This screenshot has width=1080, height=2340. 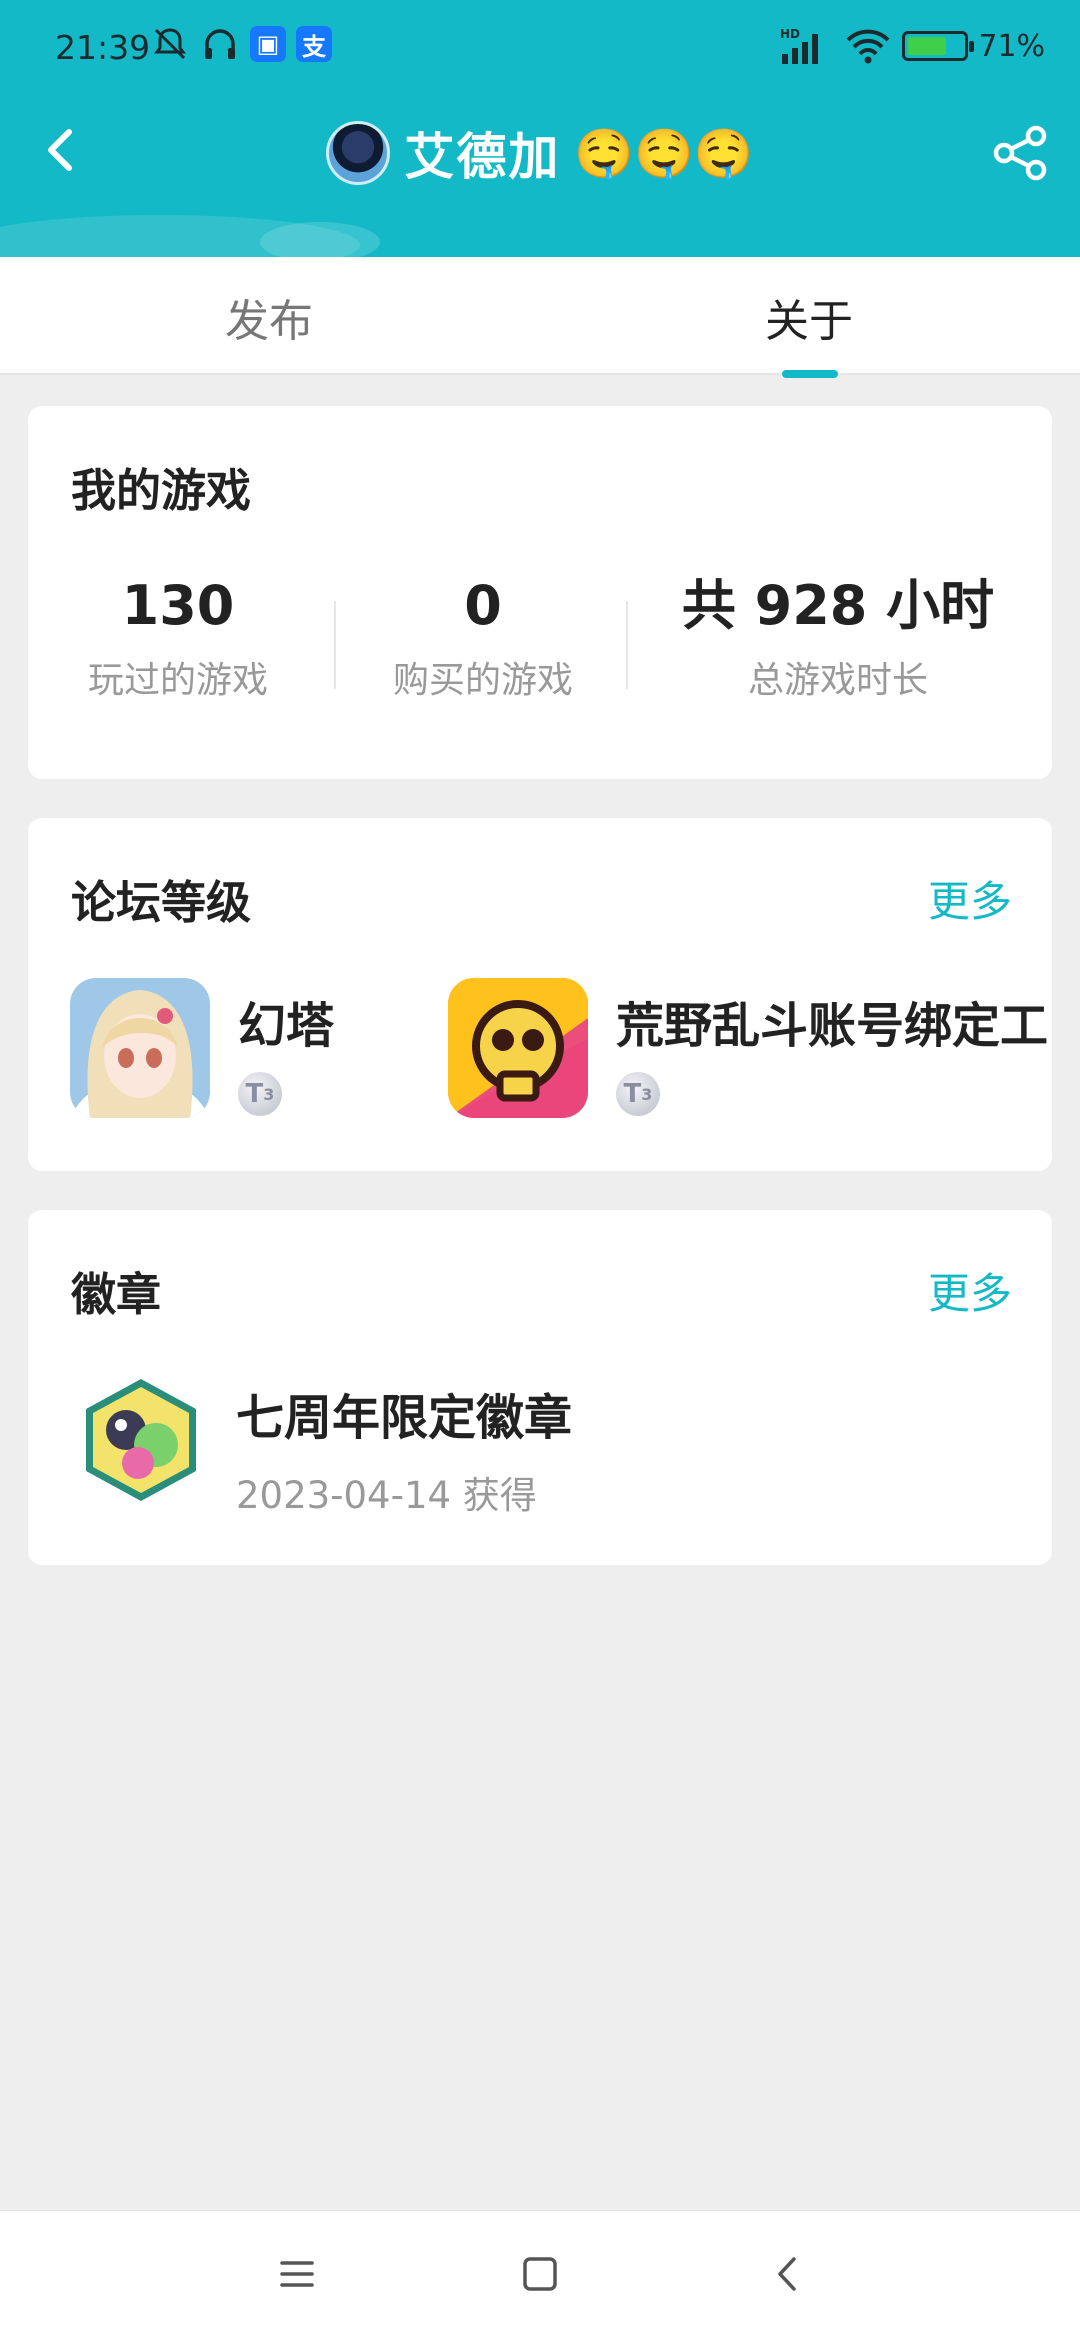 What do you see at coordinates (103, 47) in the screenshot?
I see `status-time: 21:39` at bounding box center [103, 47].